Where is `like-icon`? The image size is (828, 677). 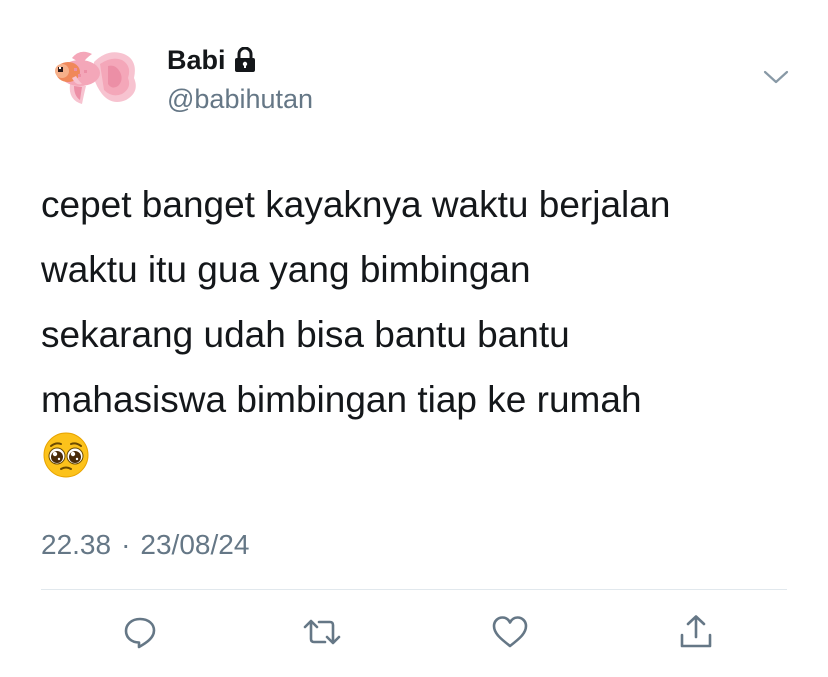
like-icon is located at coordinates (510, 632).